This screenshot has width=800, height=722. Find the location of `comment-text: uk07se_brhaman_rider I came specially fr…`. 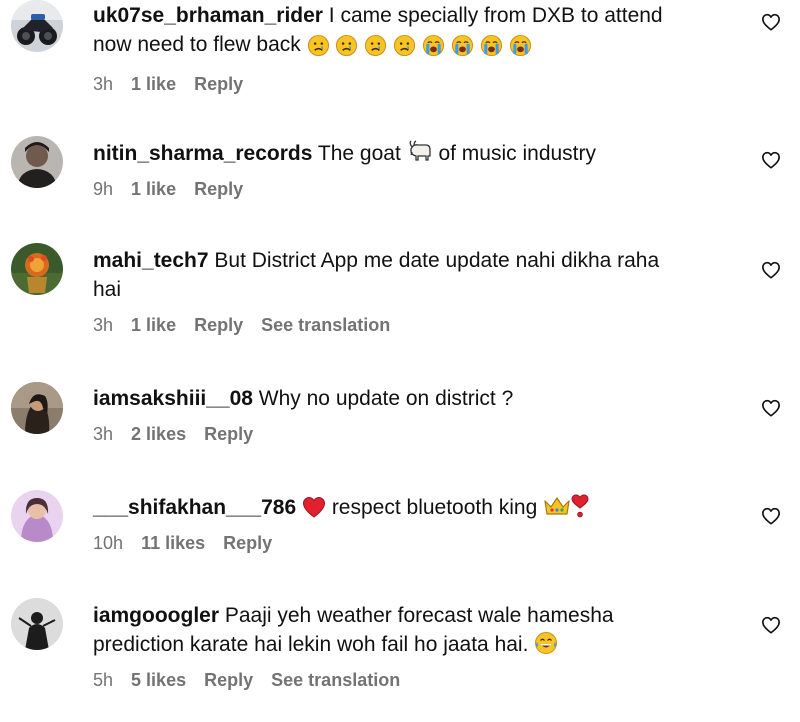

comment-text: uk07se_brhaman_rider I came specially fr… is located at coordinates (413, 32).